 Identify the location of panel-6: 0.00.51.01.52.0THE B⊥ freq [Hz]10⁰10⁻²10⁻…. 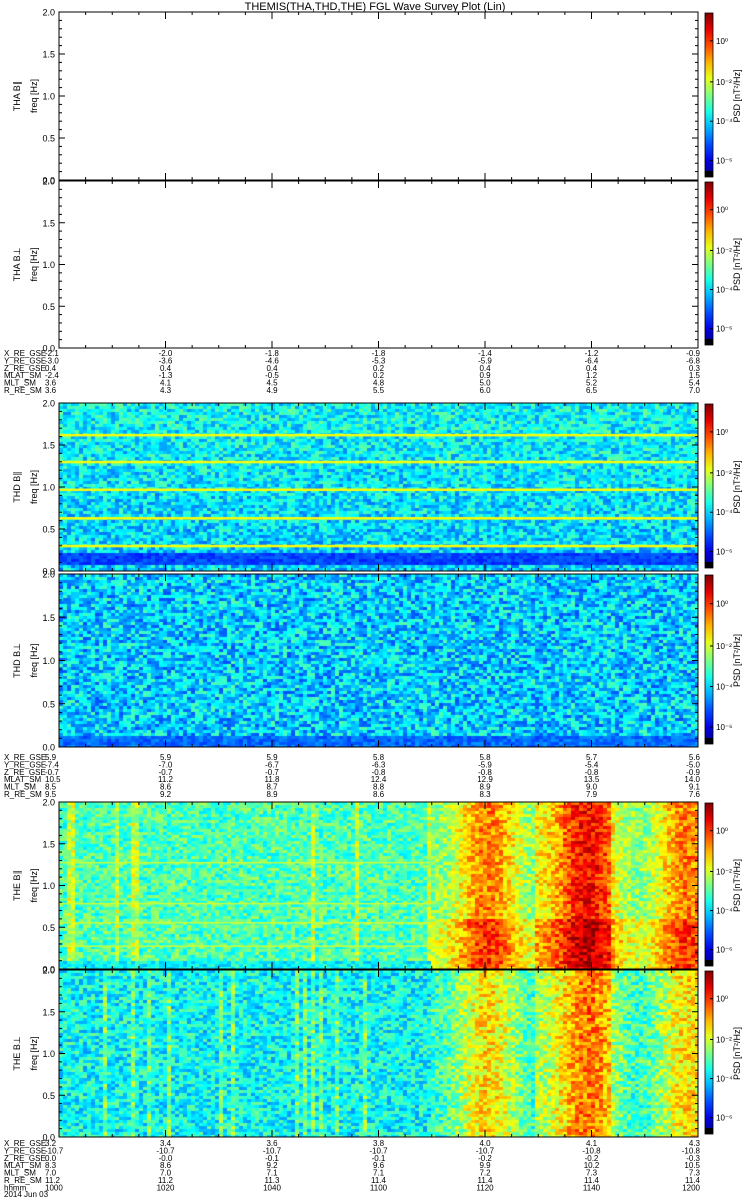
(377, 1054).